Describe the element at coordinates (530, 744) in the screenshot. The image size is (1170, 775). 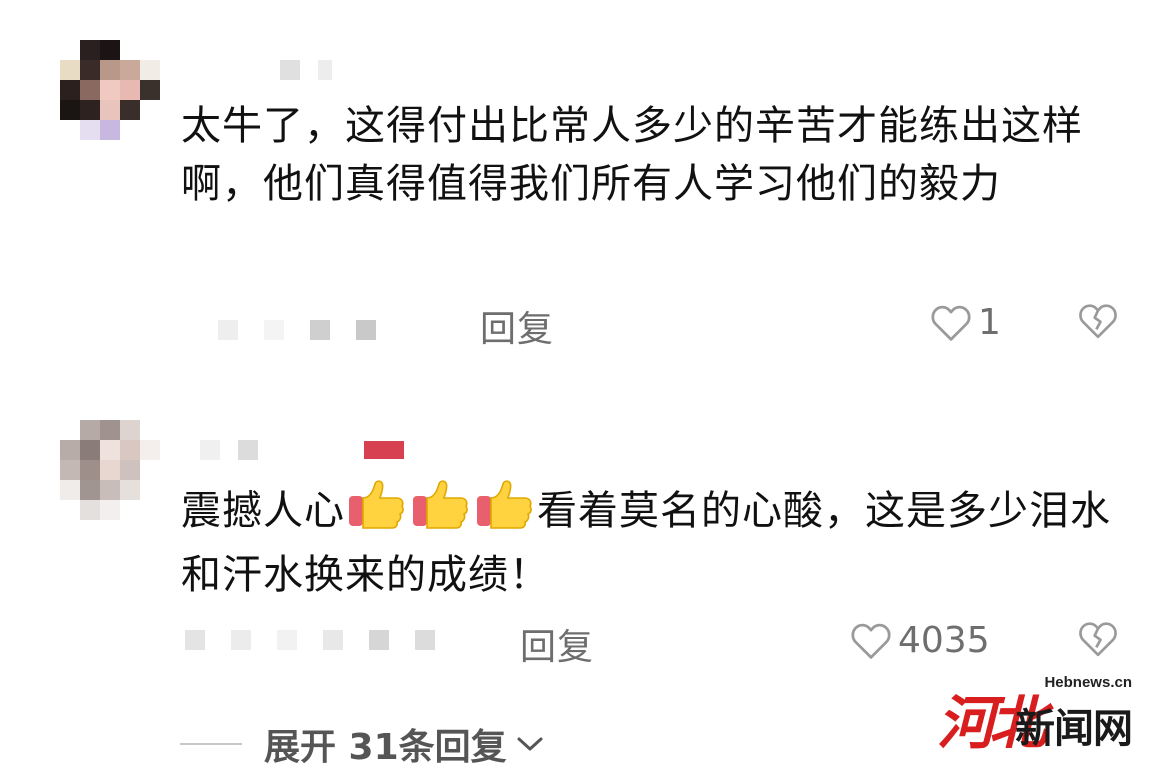
I see `chevron-down-icon` at that location.